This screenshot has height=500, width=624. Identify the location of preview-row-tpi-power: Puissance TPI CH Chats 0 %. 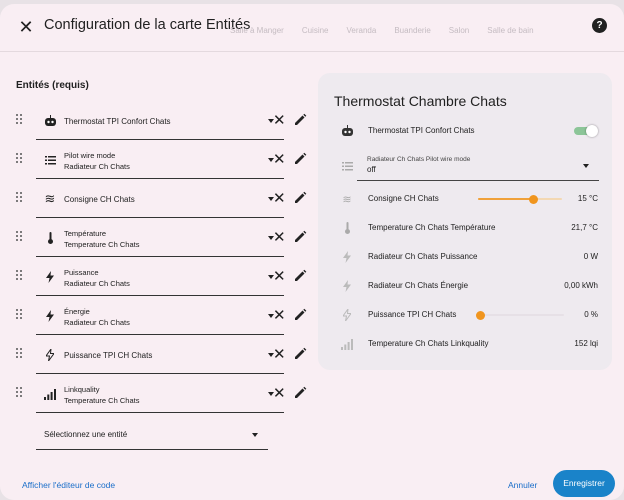
(467, 315).